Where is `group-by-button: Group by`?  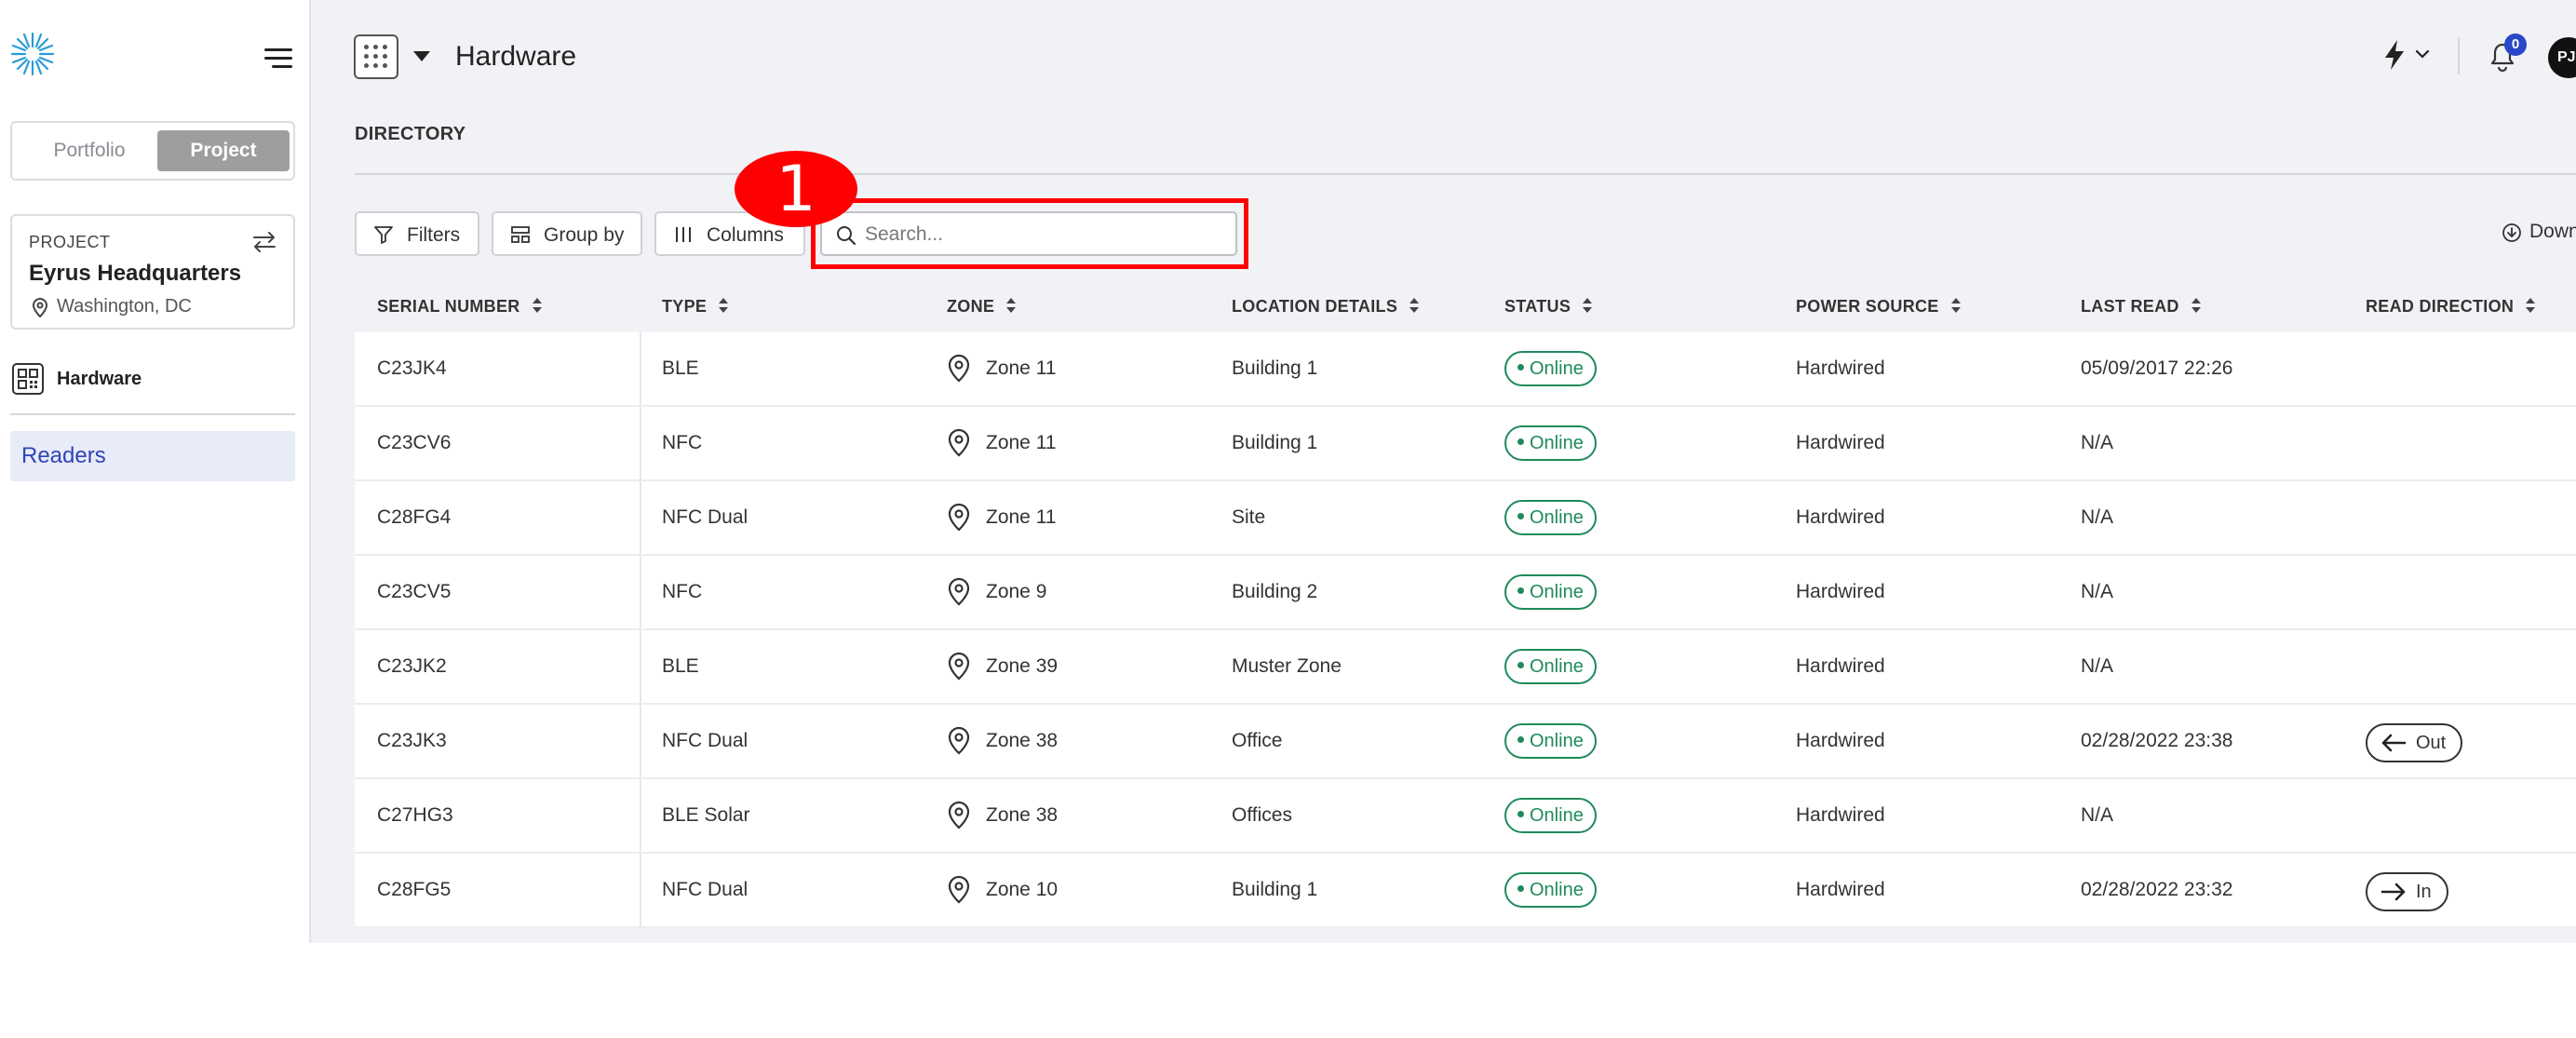 group-by-button: Group by is located at coordinates (567, 233).